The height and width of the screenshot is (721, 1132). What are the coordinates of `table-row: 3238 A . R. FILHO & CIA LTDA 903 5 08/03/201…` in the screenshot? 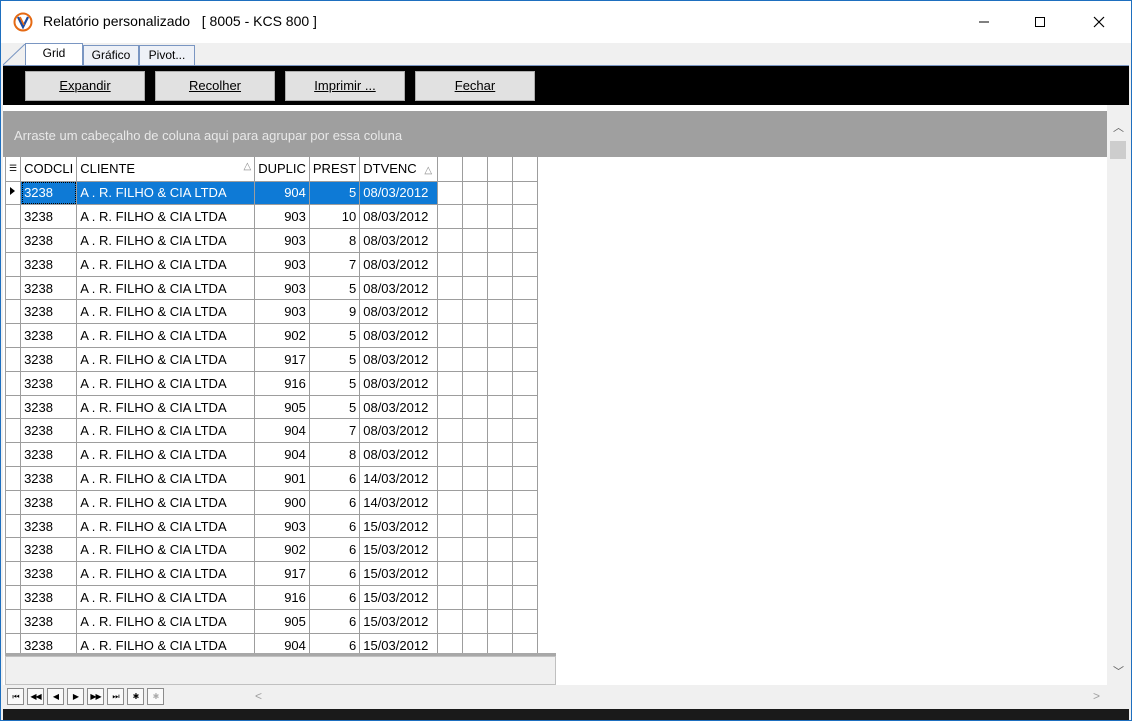 It's located at (271, 288).